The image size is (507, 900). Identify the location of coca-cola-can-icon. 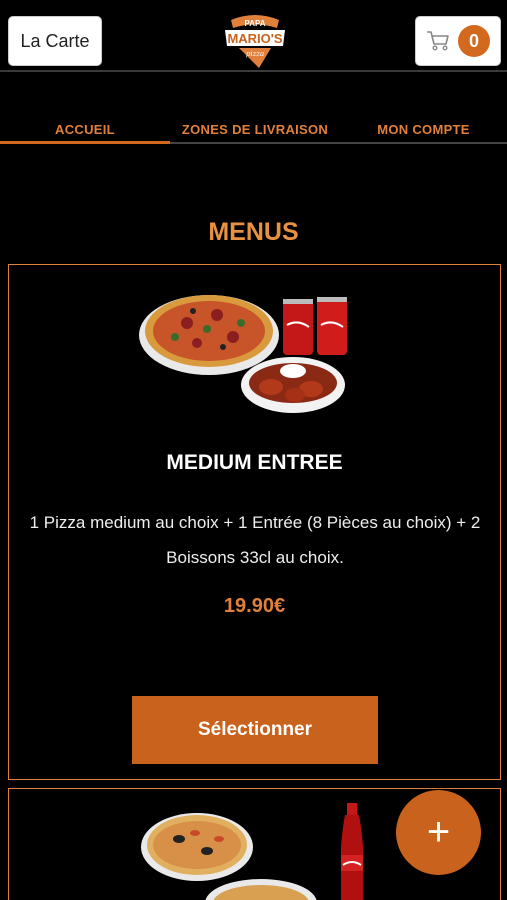
(315, 326).